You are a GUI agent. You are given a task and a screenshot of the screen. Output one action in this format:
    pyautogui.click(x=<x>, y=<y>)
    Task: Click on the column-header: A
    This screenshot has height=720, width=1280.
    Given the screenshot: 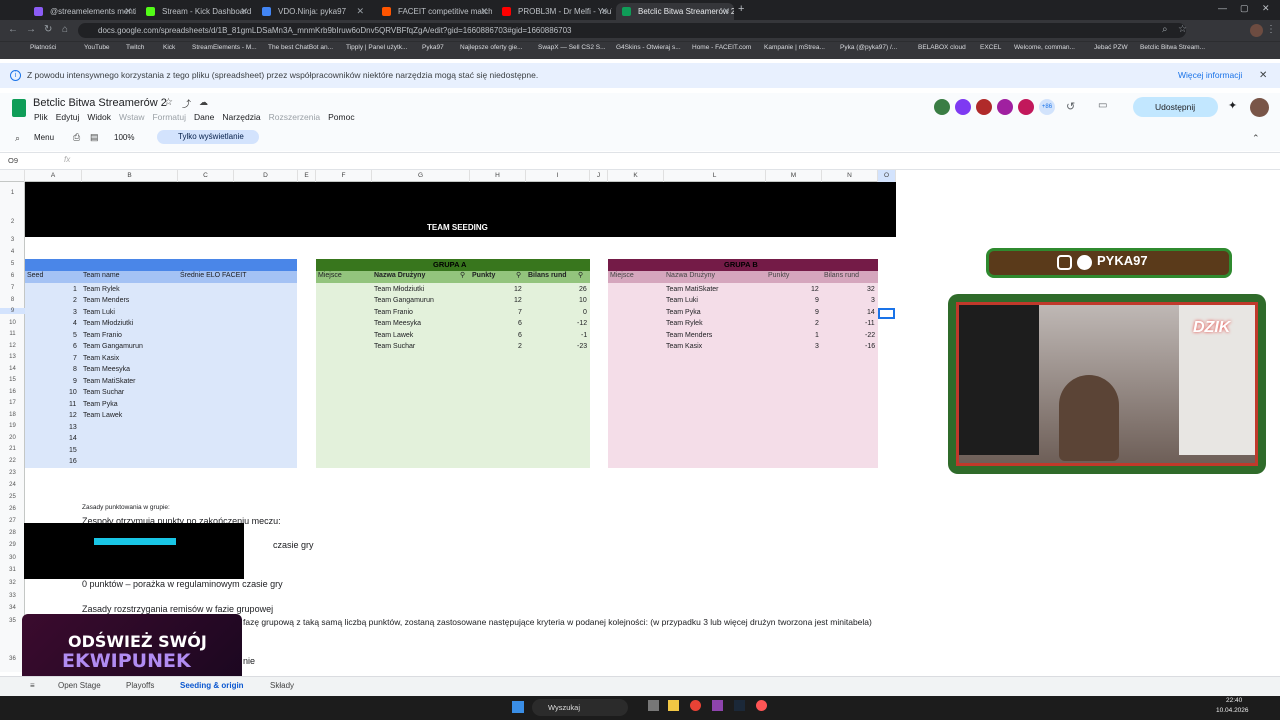 What is the action you would take?
    pyautogui.click(x=53, y=176)
    